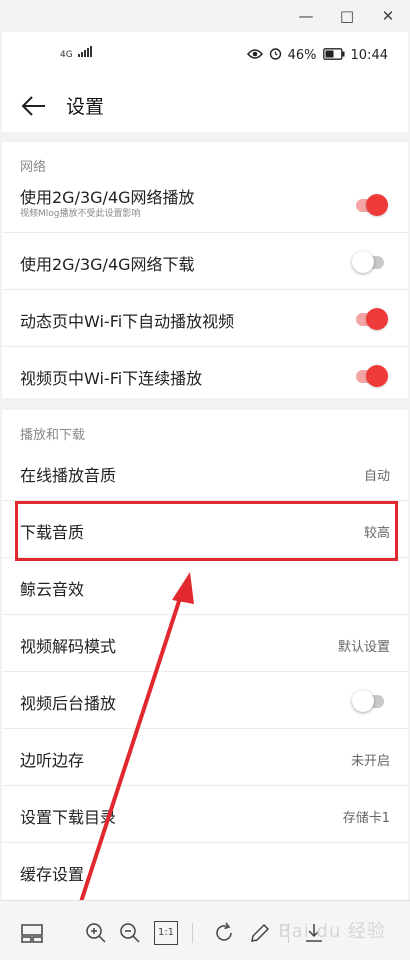 Image resolution: width=410 pixels, height=960 pixels. I want to click on setting-row-video-decode: 视频解码模式 默认设置, so click(205, 643).